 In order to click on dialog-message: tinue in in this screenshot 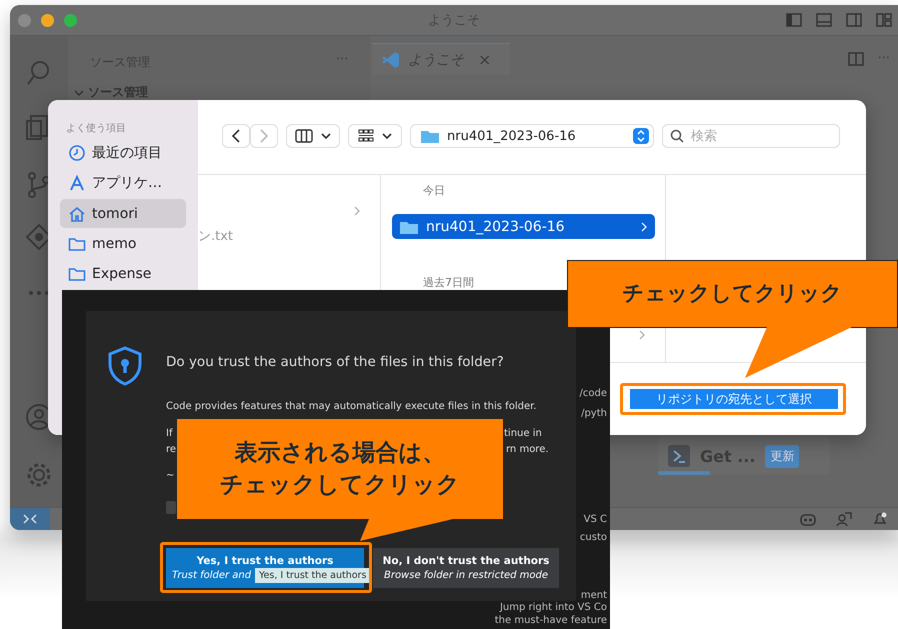, I will do `click(523, 433)`.